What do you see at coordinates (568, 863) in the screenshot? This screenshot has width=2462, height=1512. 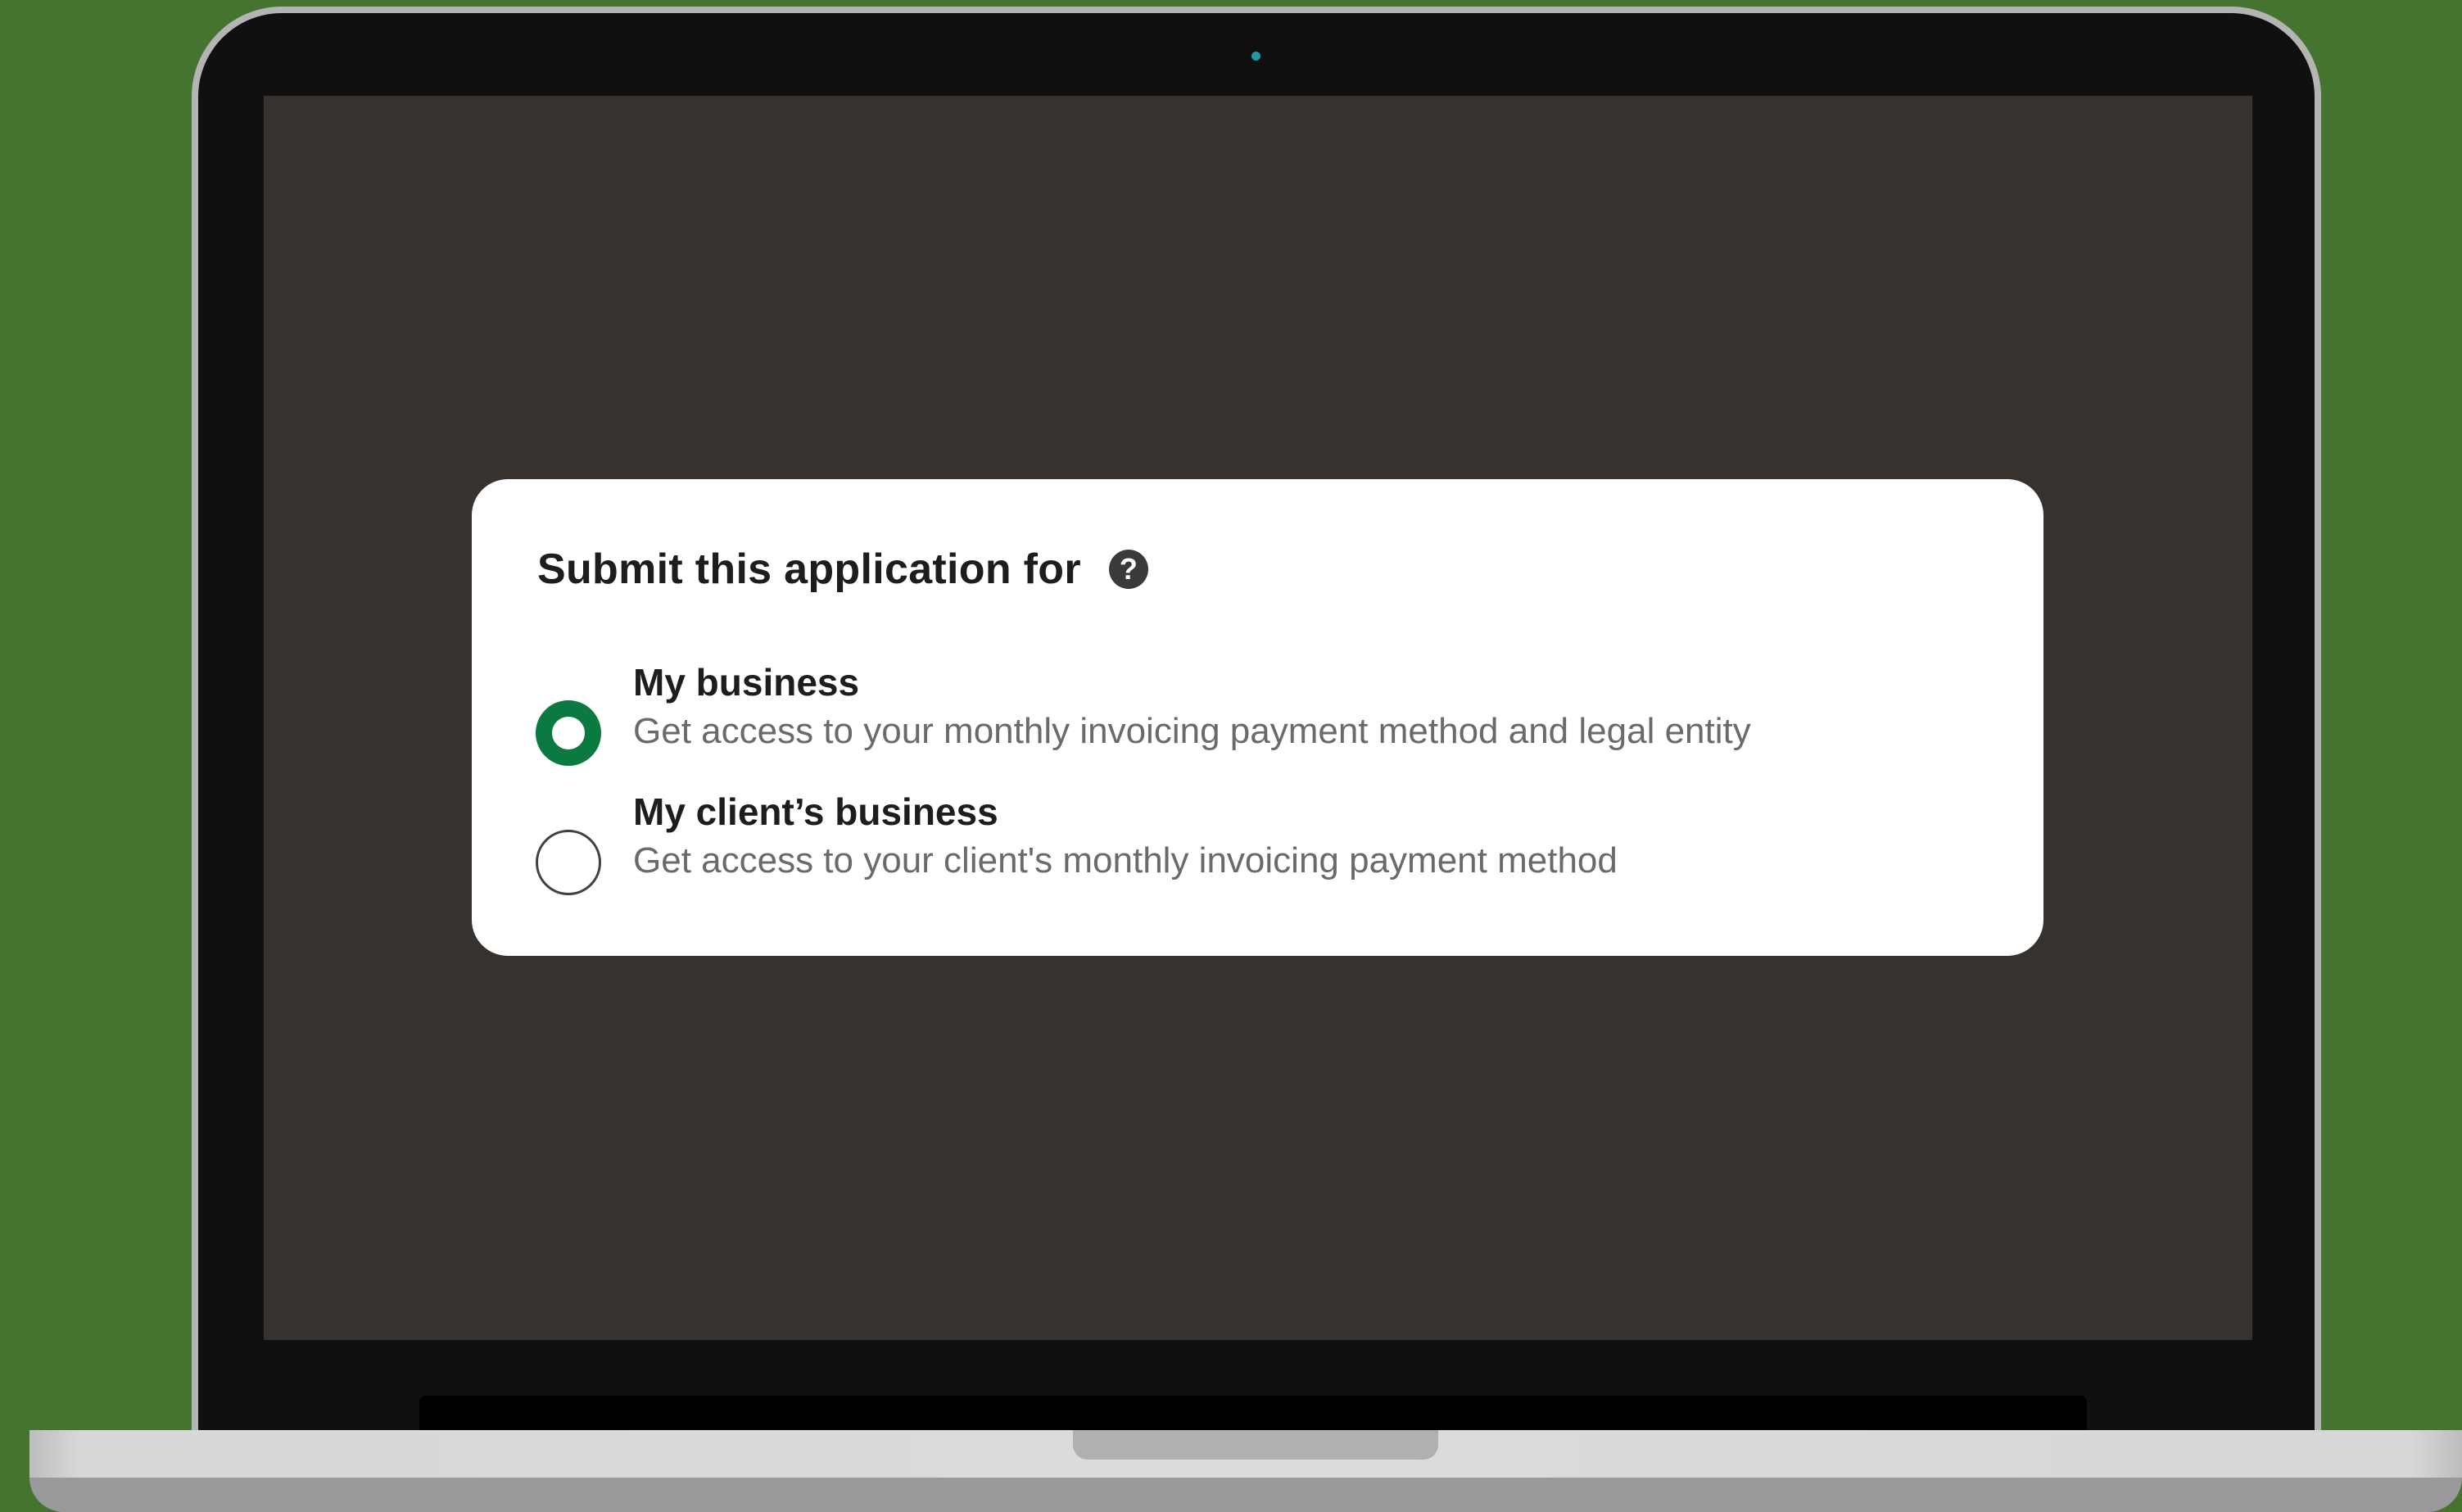 I see `radio-clients-business` at bounding box center [568, 863].